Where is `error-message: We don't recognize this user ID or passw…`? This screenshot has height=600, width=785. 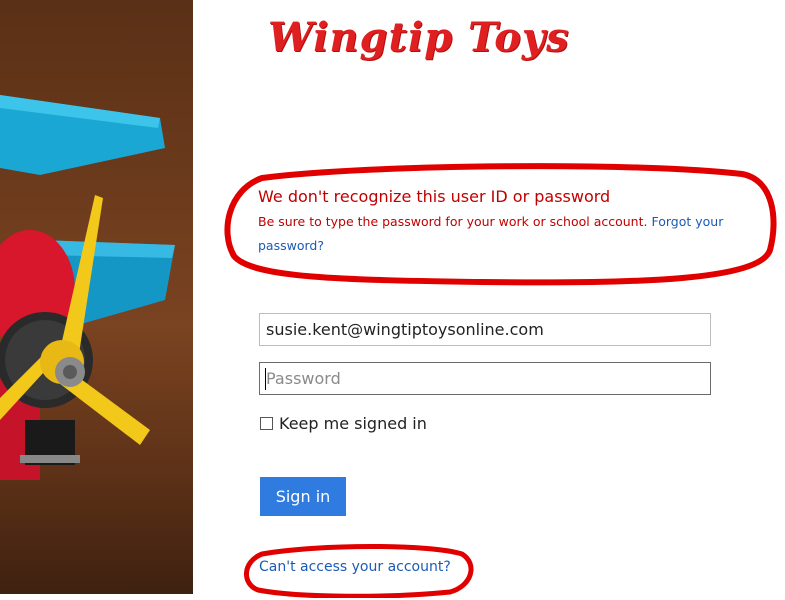 error-message: We don't recognize this user ID or passw… is located at coordinates (508, 222).